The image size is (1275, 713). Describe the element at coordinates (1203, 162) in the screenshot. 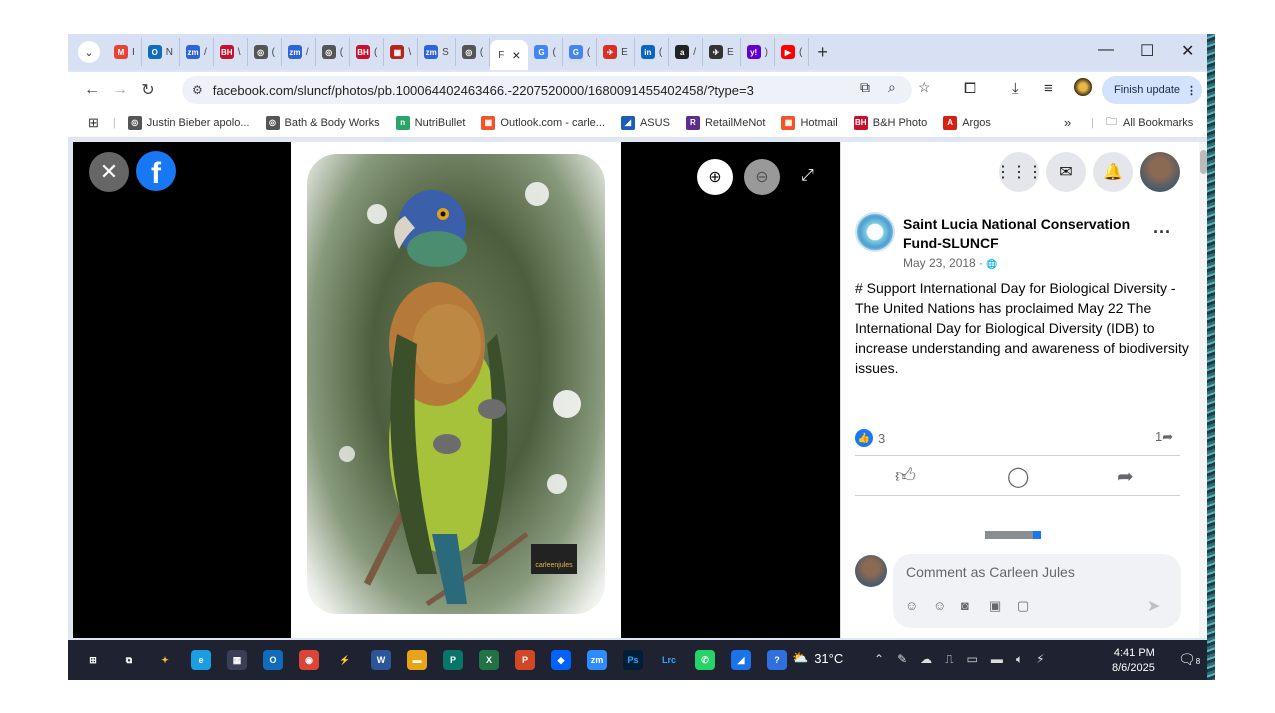

I see `scrollbar-thumb` at that location.